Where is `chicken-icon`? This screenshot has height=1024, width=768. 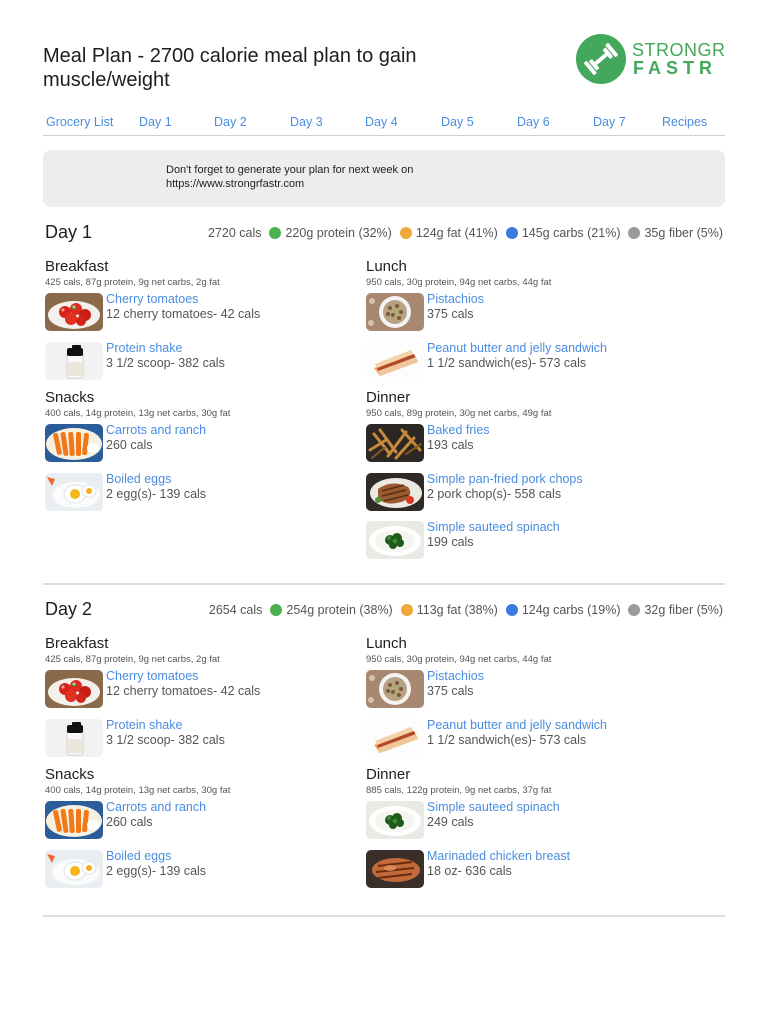 chicken-icon is located at coordinates (395, 868).